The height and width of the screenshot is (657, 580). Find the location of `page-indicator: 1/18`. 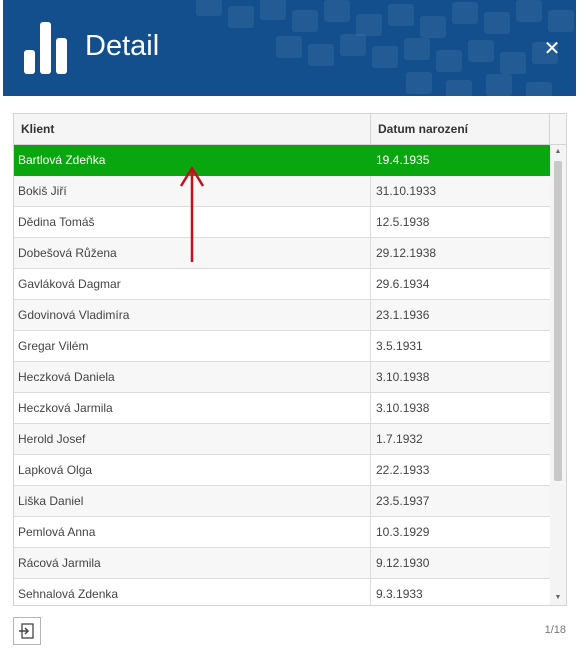

page-indicator: 1/18 is located at coordinates (555, 630).